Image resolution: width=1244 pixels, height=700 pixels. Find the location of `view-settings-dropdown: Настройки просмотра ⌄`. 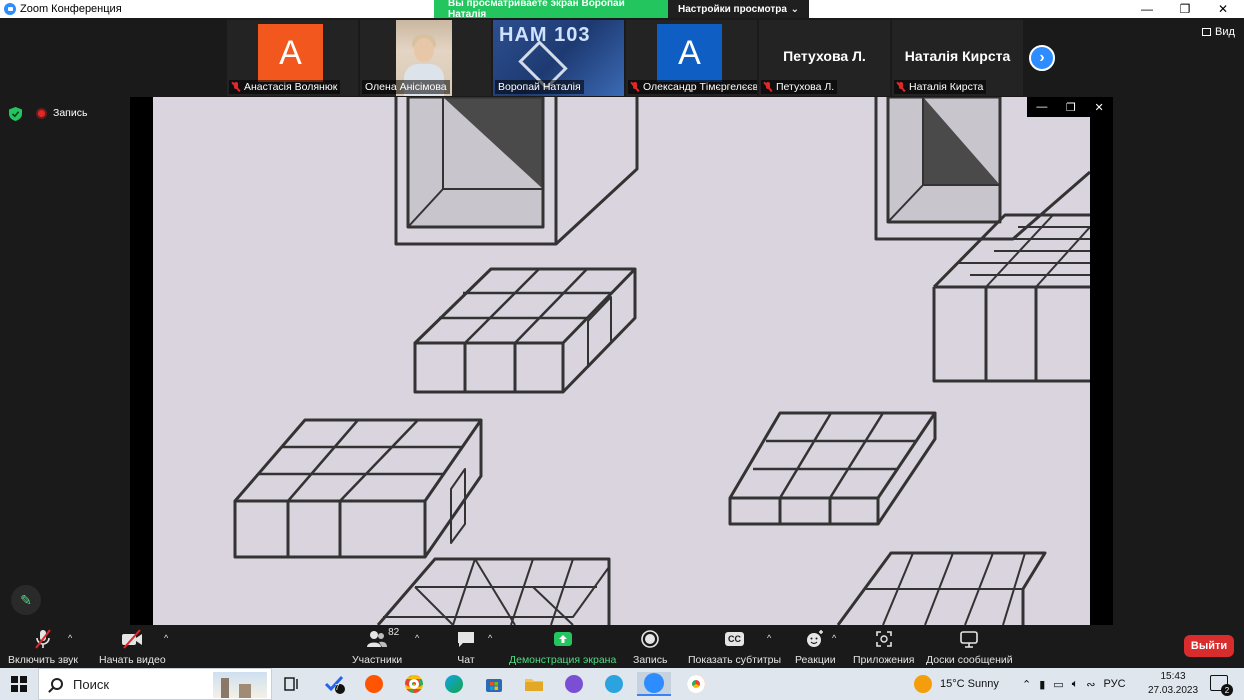

view-settings-dropdown: Настройки просмотра ⌄ is located at coordinates (738, 9).